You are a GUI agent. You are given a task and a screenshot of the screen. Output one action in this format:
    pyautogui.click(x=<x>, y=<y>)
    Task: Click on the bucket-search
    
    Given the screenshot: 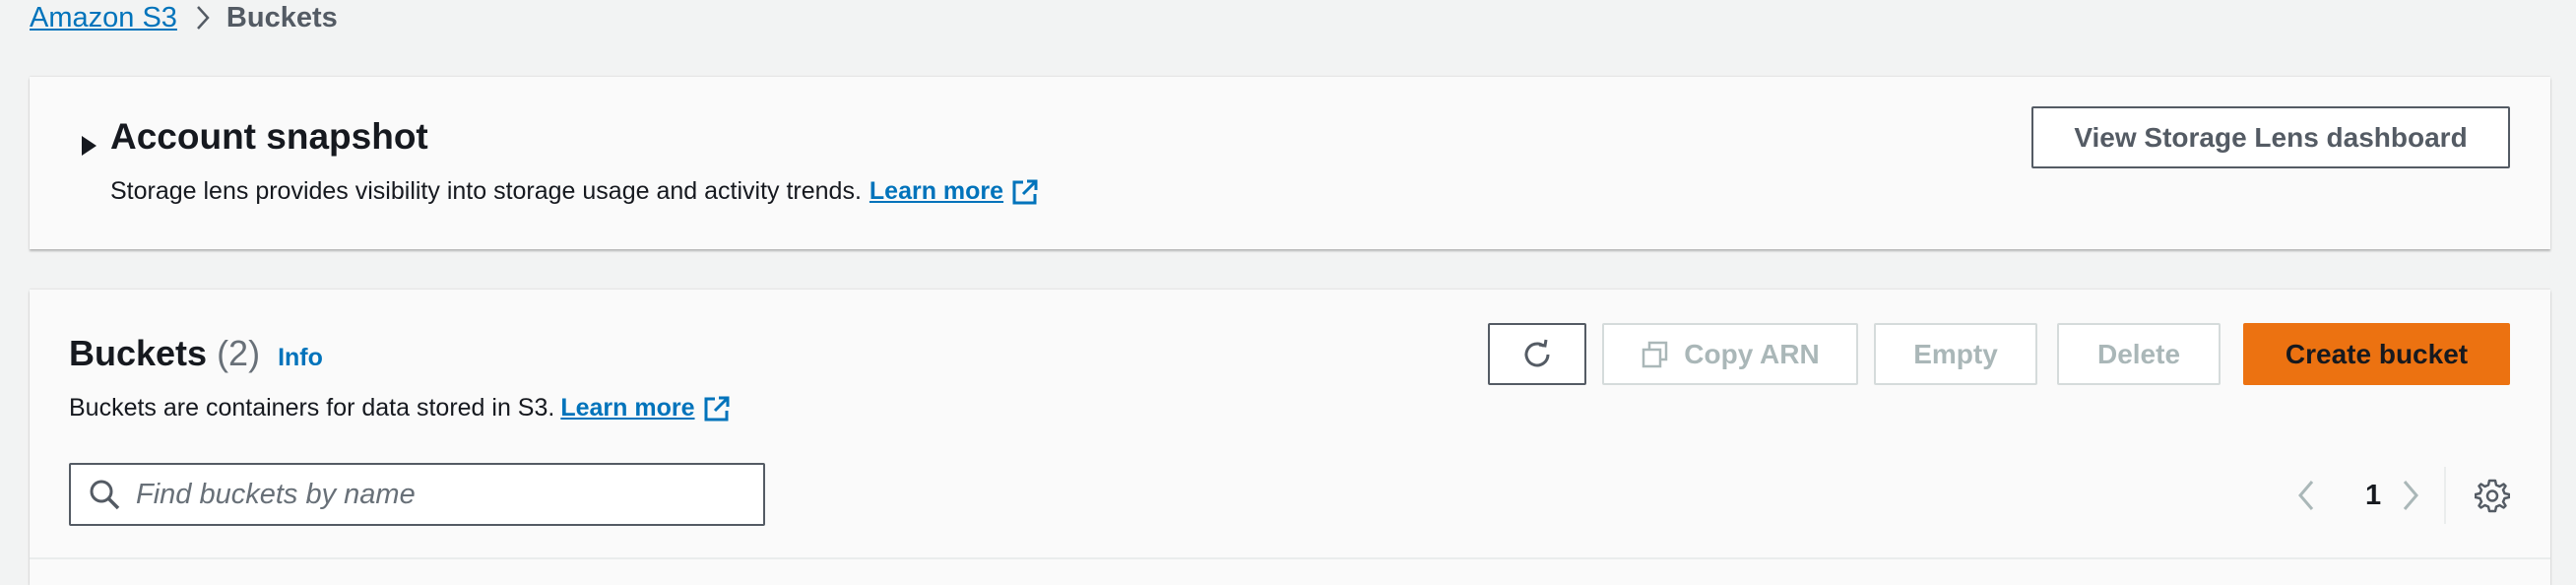 What is the action you would take?
    pyautogui.click(x=417, y=494)
    